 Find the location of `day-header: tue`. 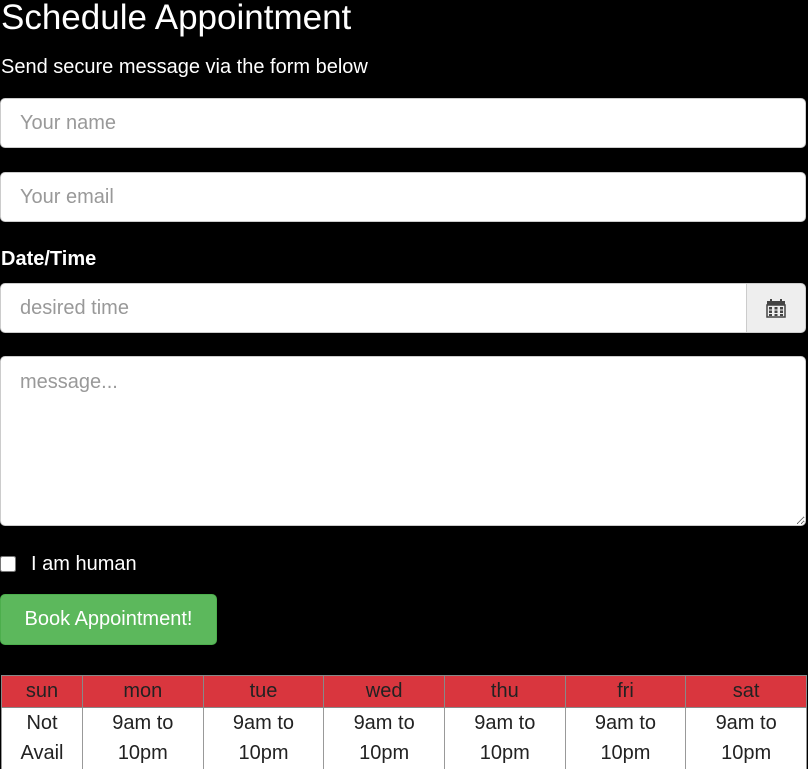

day-header: tue is located at coordinates (263, 691).